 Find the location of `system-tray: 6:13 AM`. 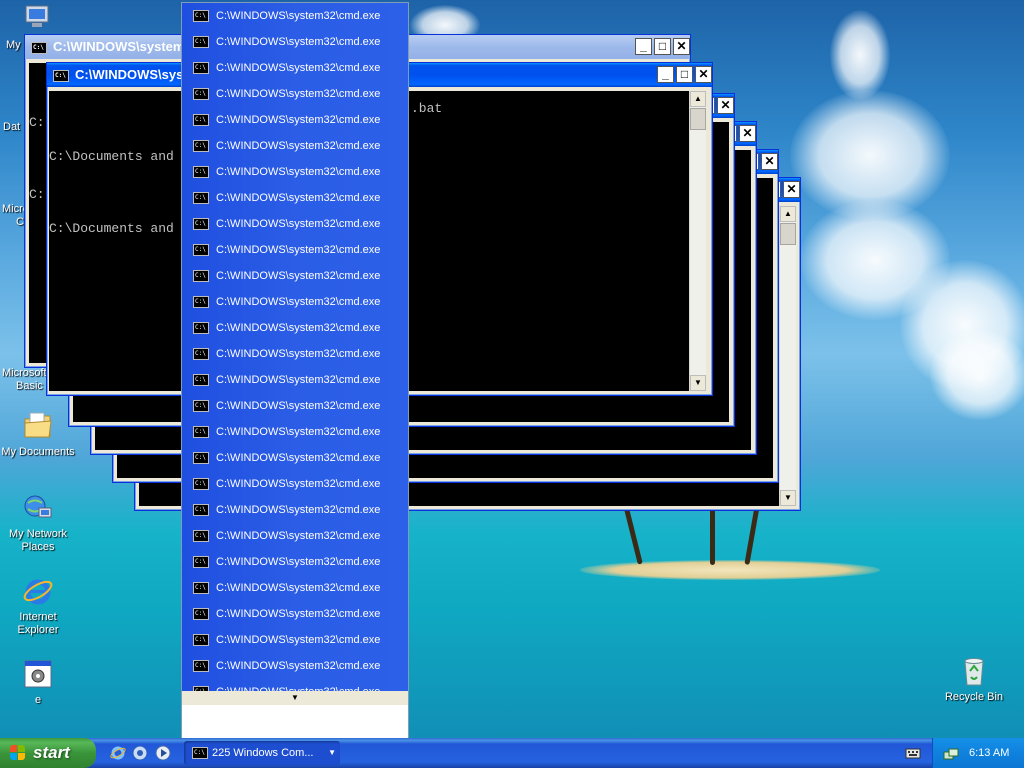

system-tray: 6:13 AM is located at coordinates (978, 753).